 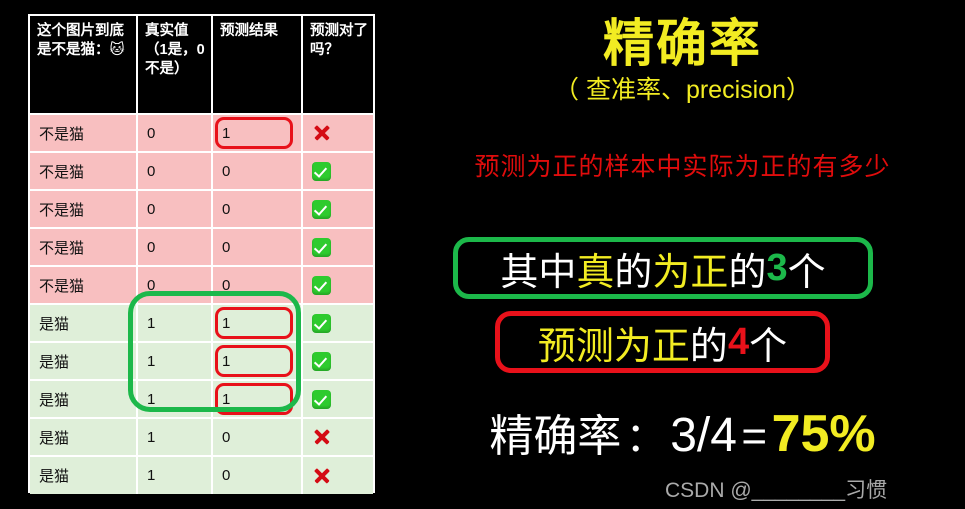 What do you see at coordinates (777, 267) in the screenshot?
I see `callout-green-number: 3` at bounding box center [777, 267].